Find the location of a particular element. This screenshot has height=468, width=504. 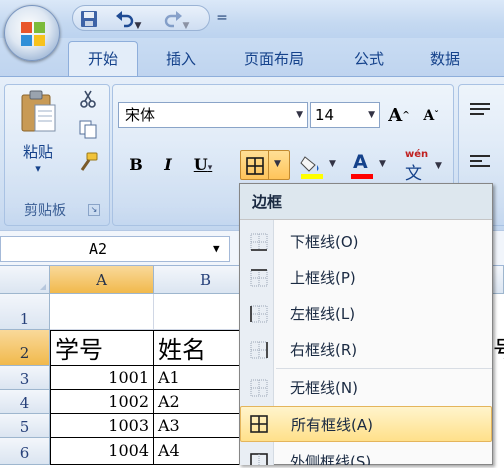

grow-caret-icon: ^ is located at coordinates (406, 116).